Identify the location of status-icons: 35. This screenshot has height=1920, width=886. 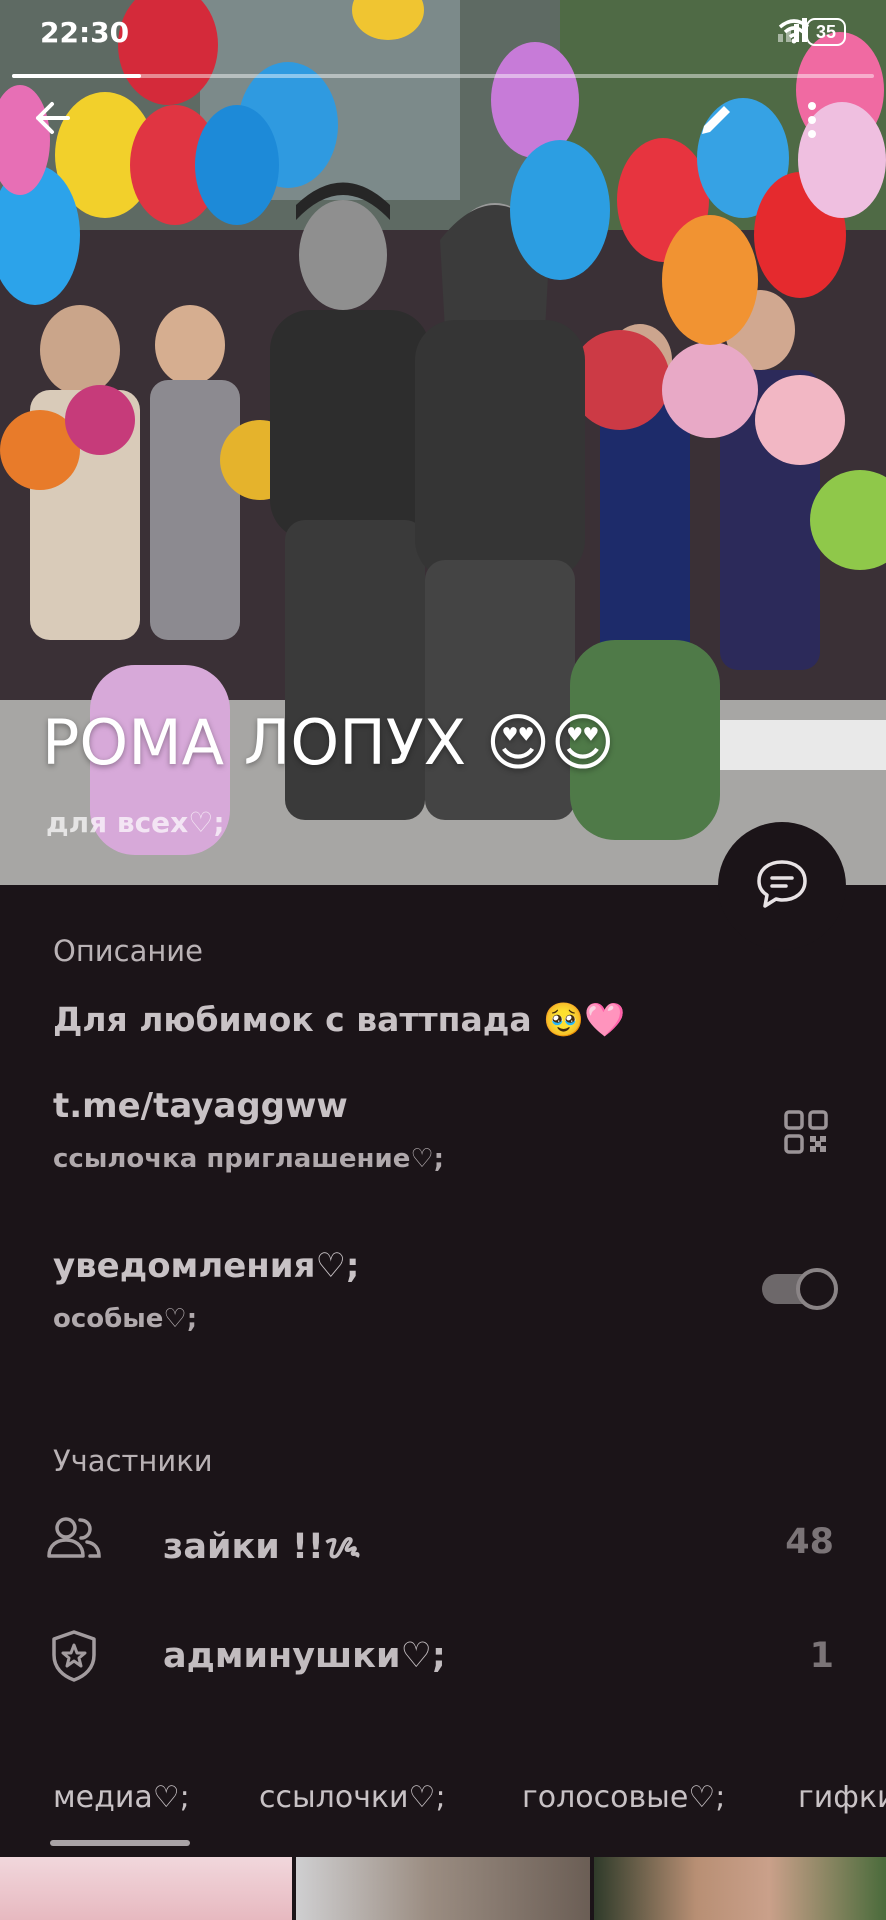
(811, 32).